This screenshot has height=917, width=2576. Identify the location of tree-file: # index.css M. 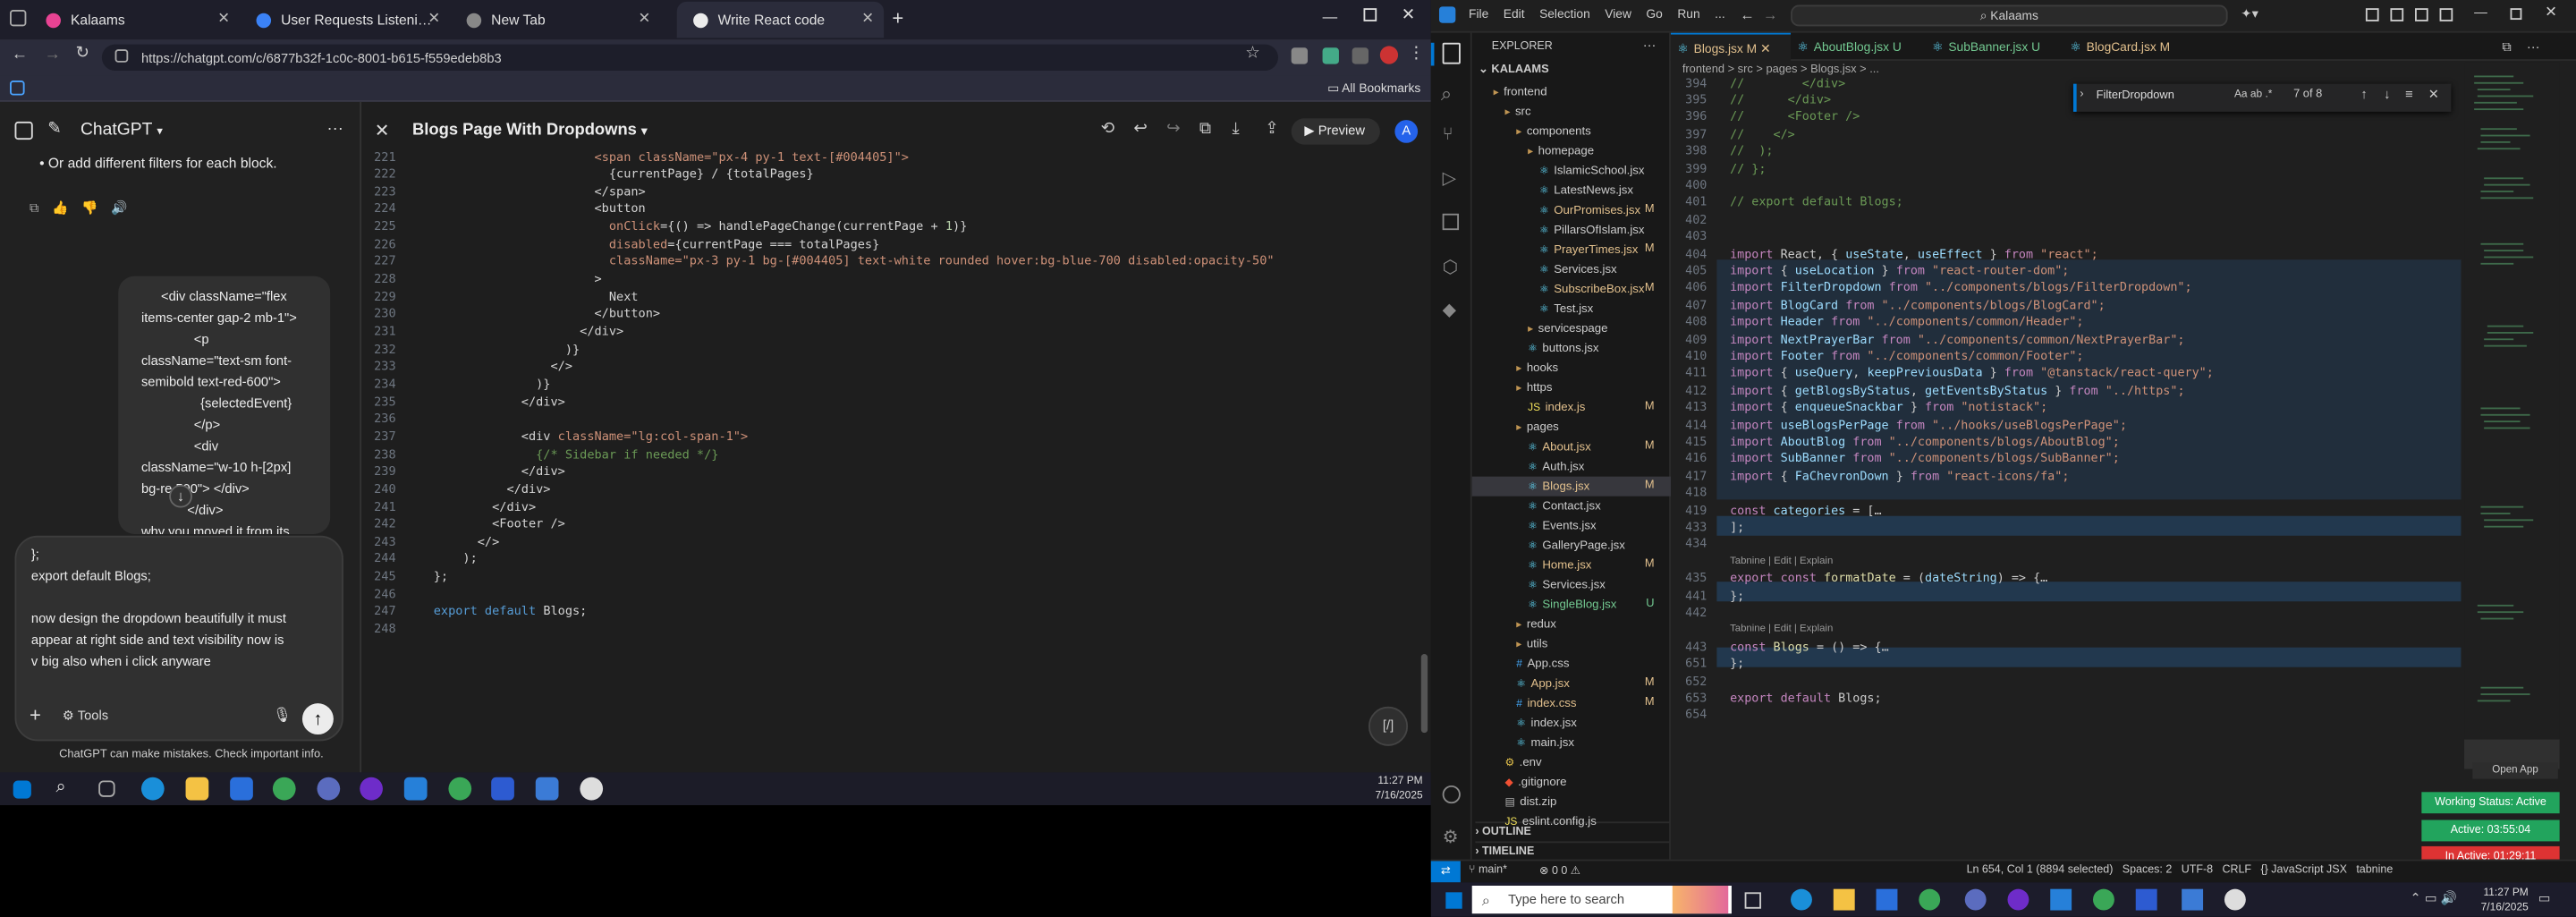
(1571, 703).